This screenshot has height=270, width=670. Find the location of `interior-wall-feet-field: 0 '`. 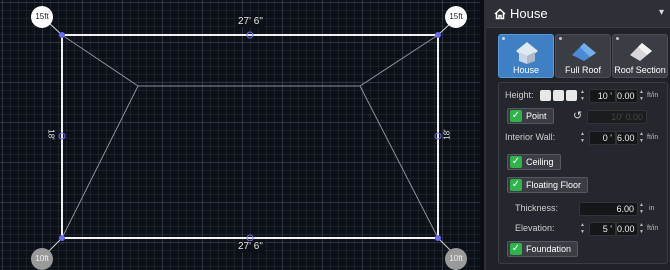

interior-wall-feet-field: 0 ' is located at coordinates (602, 138).